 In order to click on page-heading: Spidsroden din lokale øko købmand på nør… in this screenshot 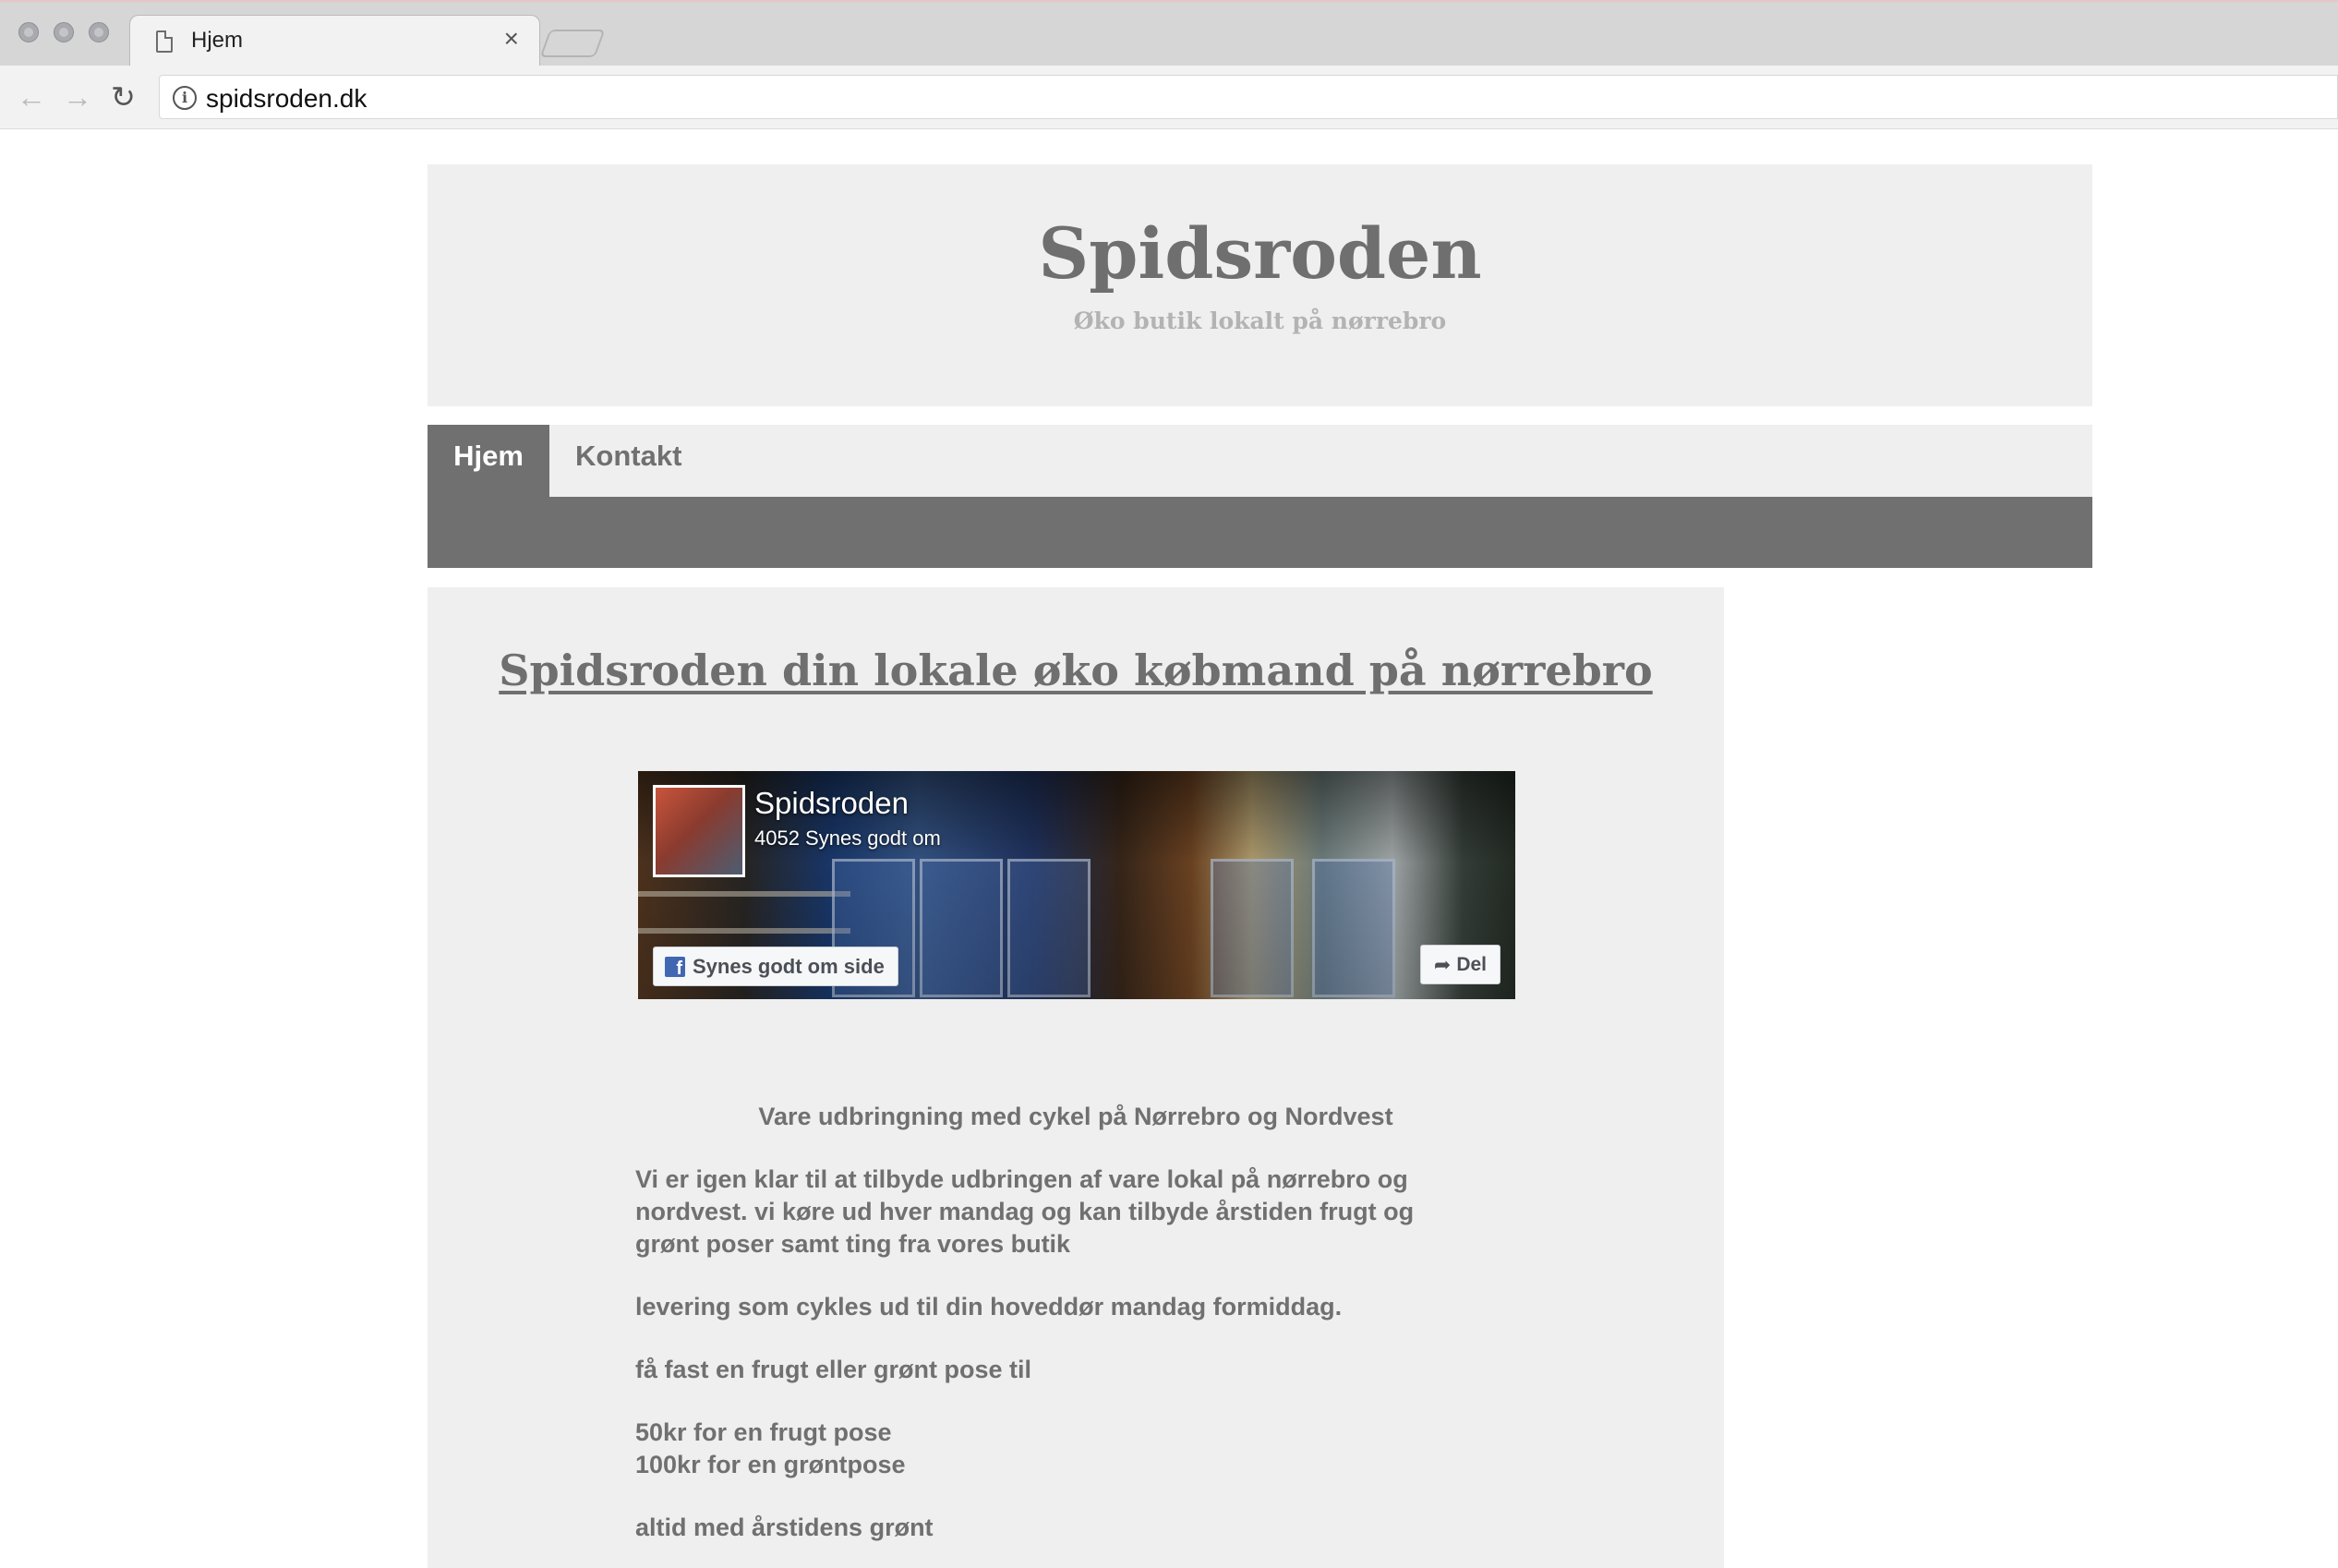, I will do `click(1076, 670)`.